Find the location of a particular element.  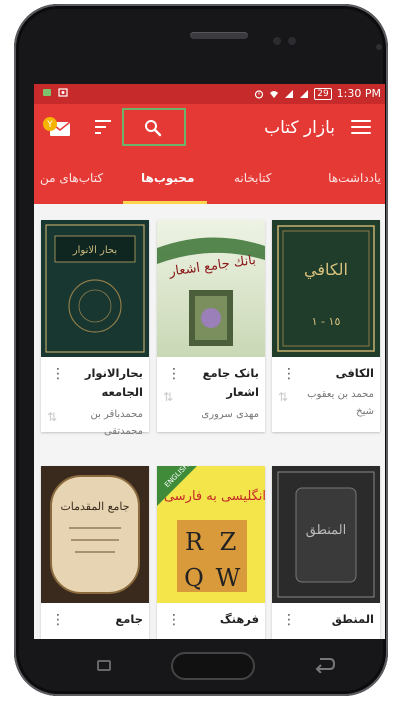

book-cover-image: بانك جامع اشعار is located at coordinates (211, 288).